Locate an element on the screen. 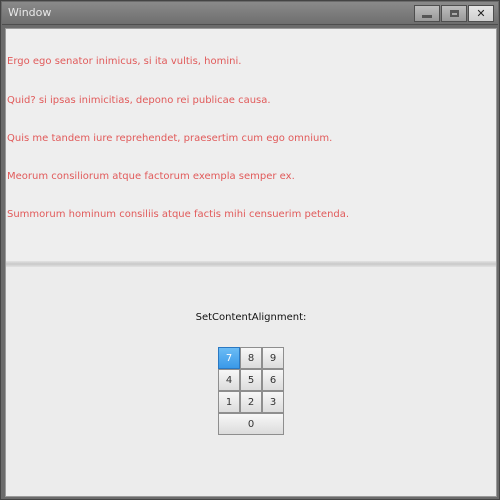 This screenshot has width=500, height=500. align-key-1: 1 is located at coordinates (229, 402).